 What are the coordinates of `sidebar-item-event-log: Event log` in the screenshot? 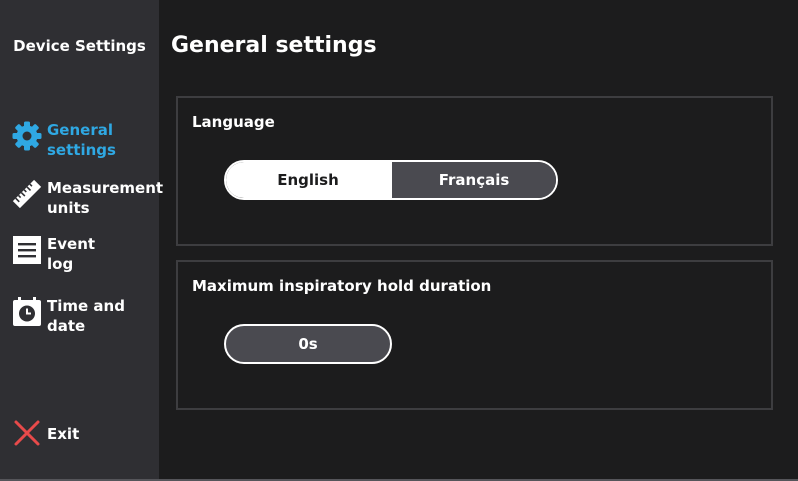 It's located at (84, 256).